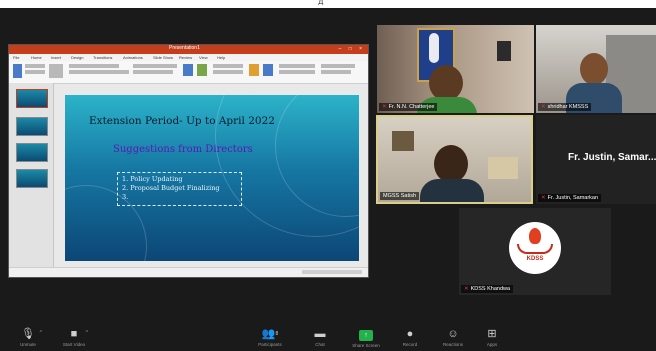 This screenshot has width=656, height=351. Describe the element at coordinates (410, 334) in the screenshot. I see `record-icon: ●` at that location.